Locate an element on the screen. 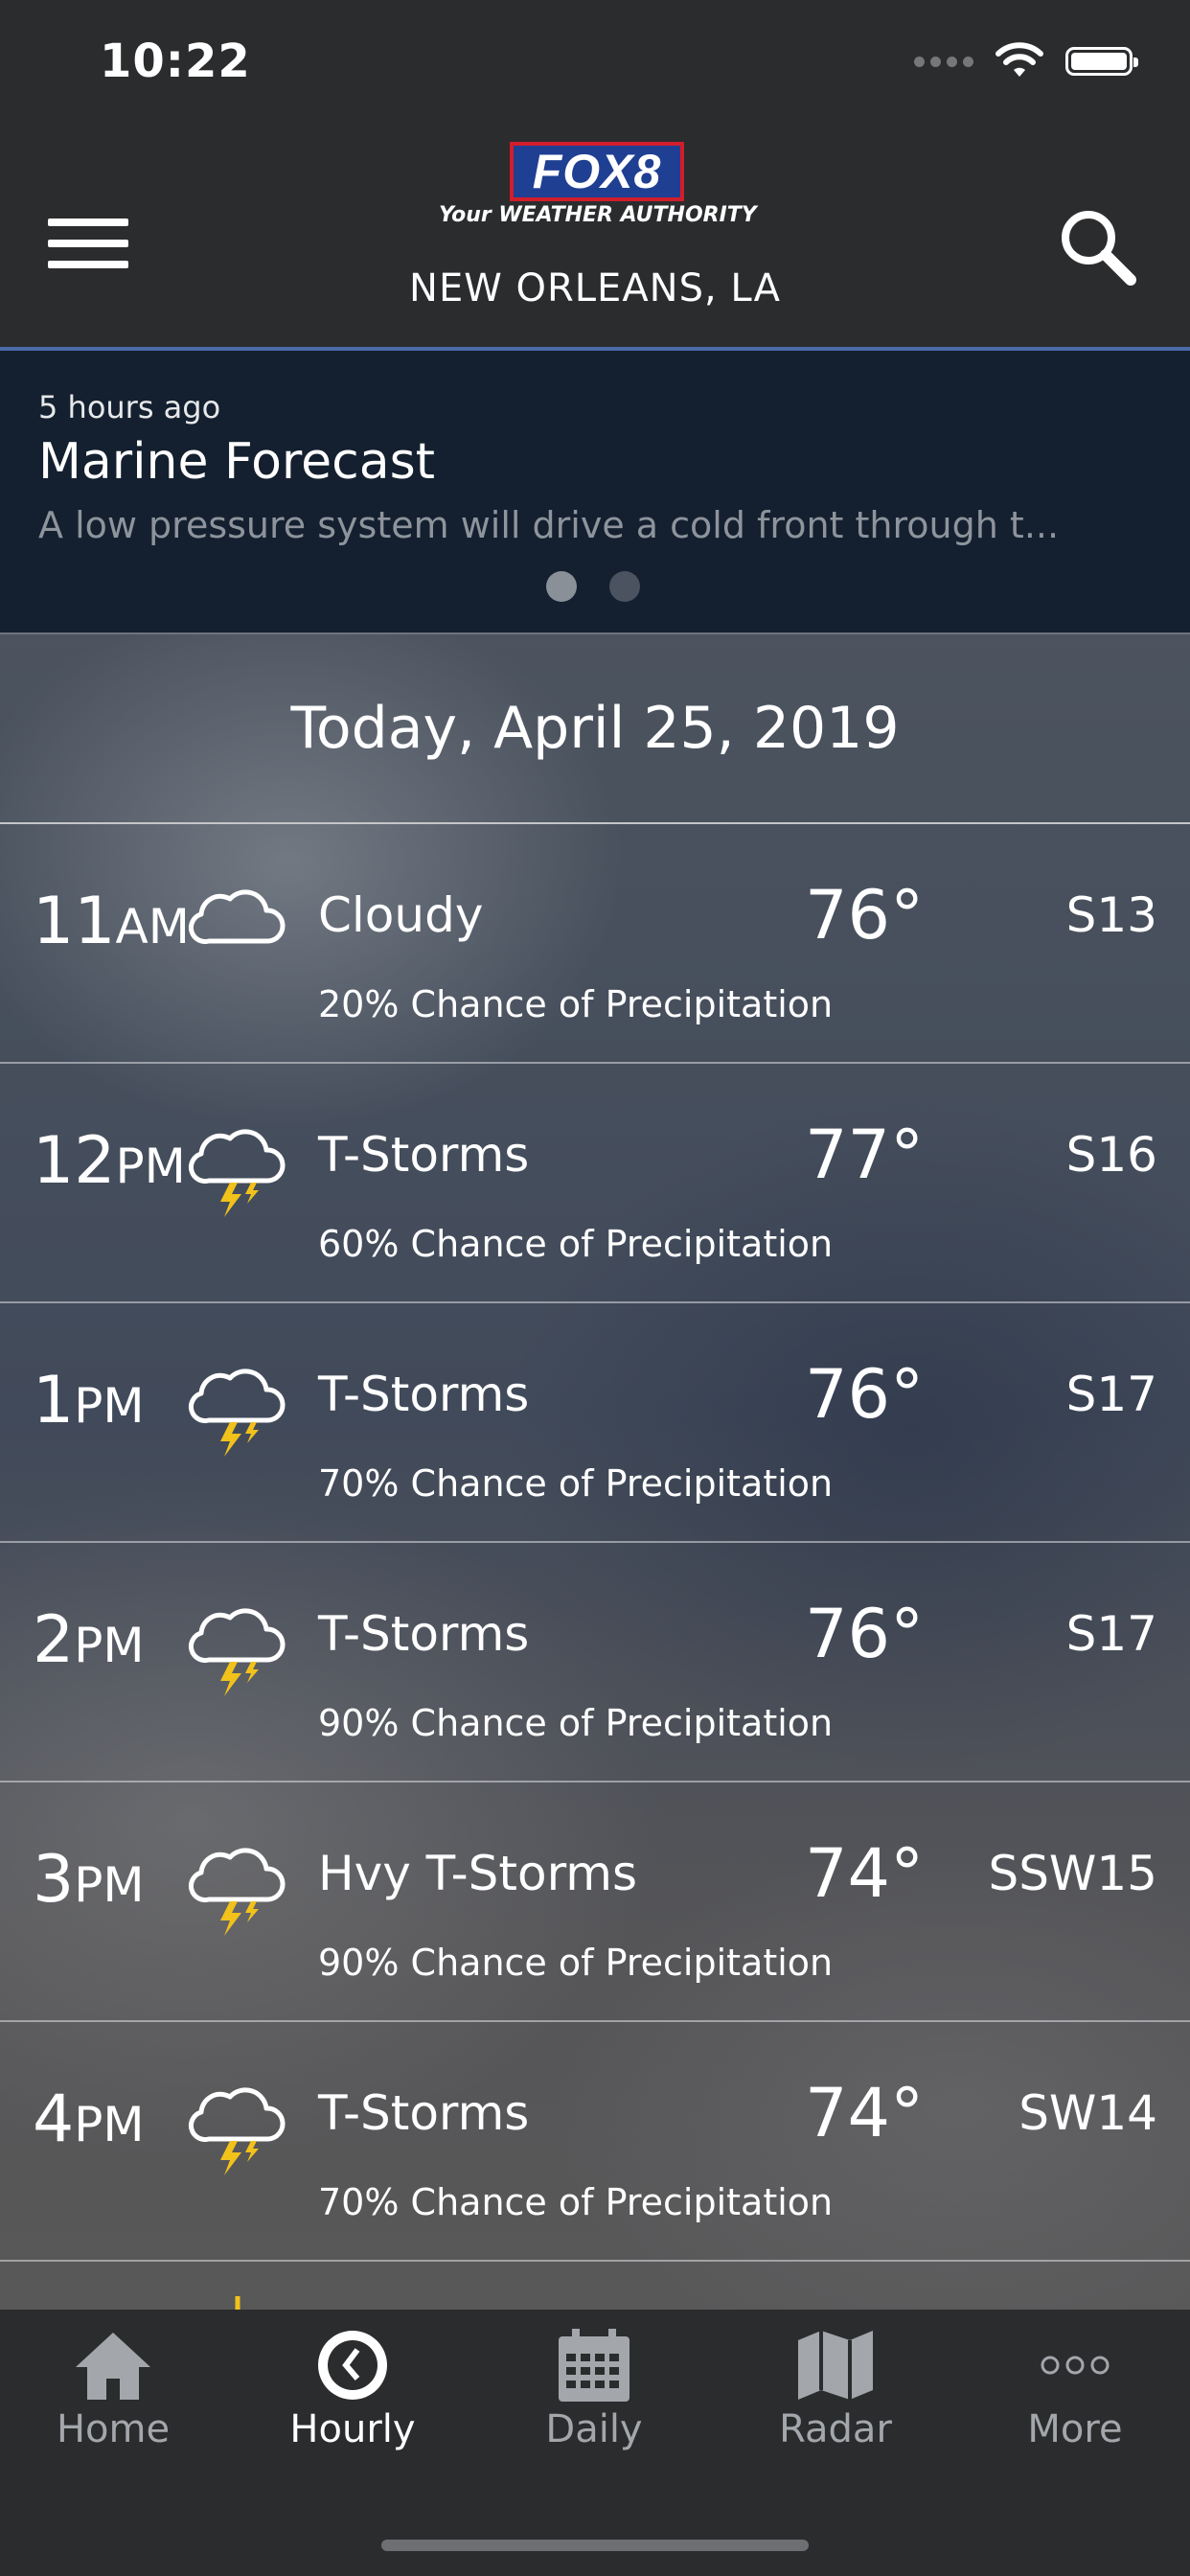 This screenshot has height=2576, width=1190. condition-label: Cloudy is located at coordinates (401, 915).